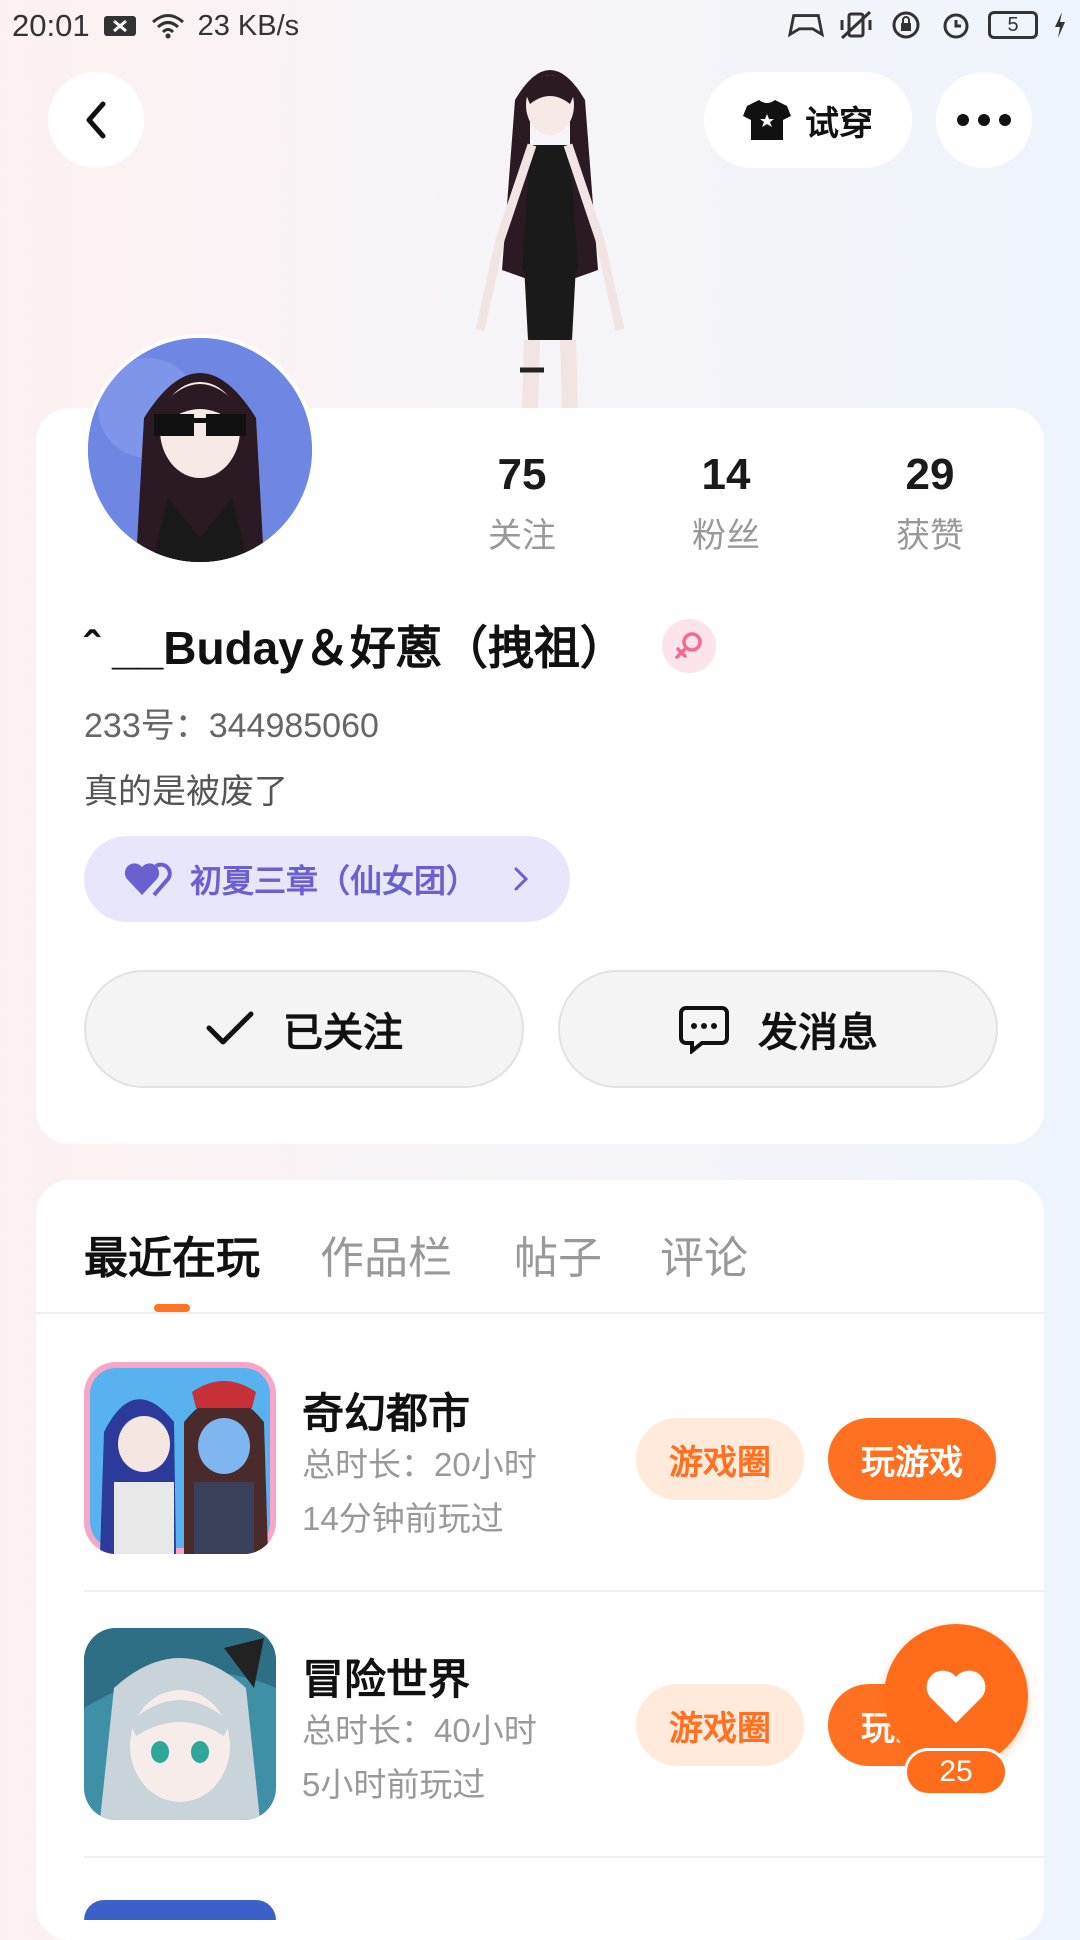 The width and height of the screenshot is (1080, 1940). What do you see at coordinates (540, 28) in the screenshot?
I see `status-bar: 20:01 23 KB/s 5` at bounding box center [540, 28].